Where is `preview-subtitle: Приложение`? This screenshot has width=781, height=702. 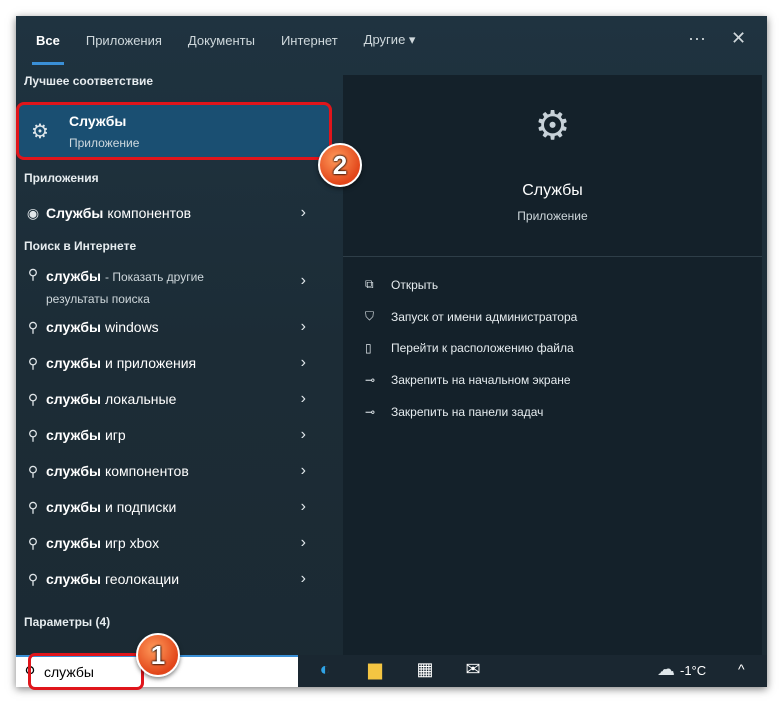
preview-subtitle: Приложение is located at coordinates (552, 216).